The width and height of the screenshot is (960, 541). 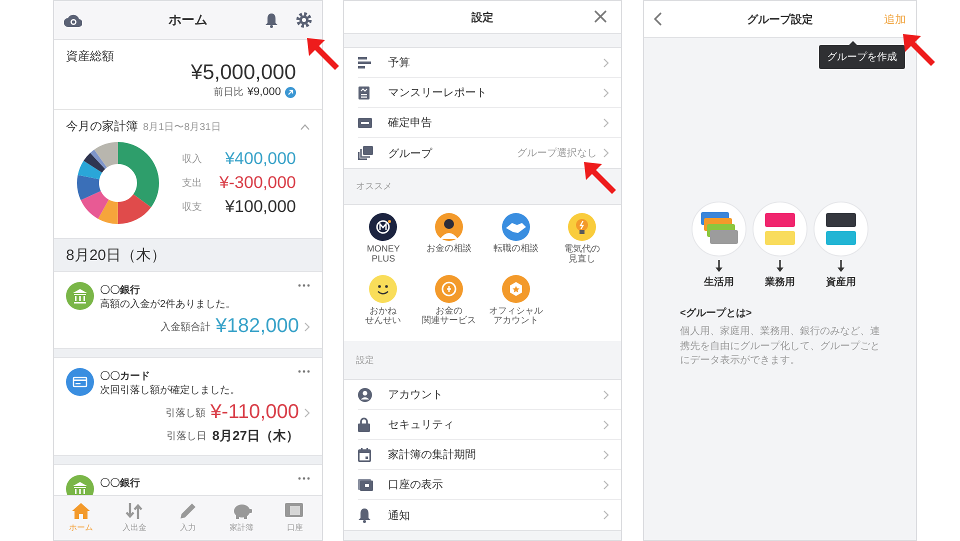 What do you see at coordinates (716, 313) in the screenshot?
I see `about-title: <グループとは>` at bounding box center [716, 313].